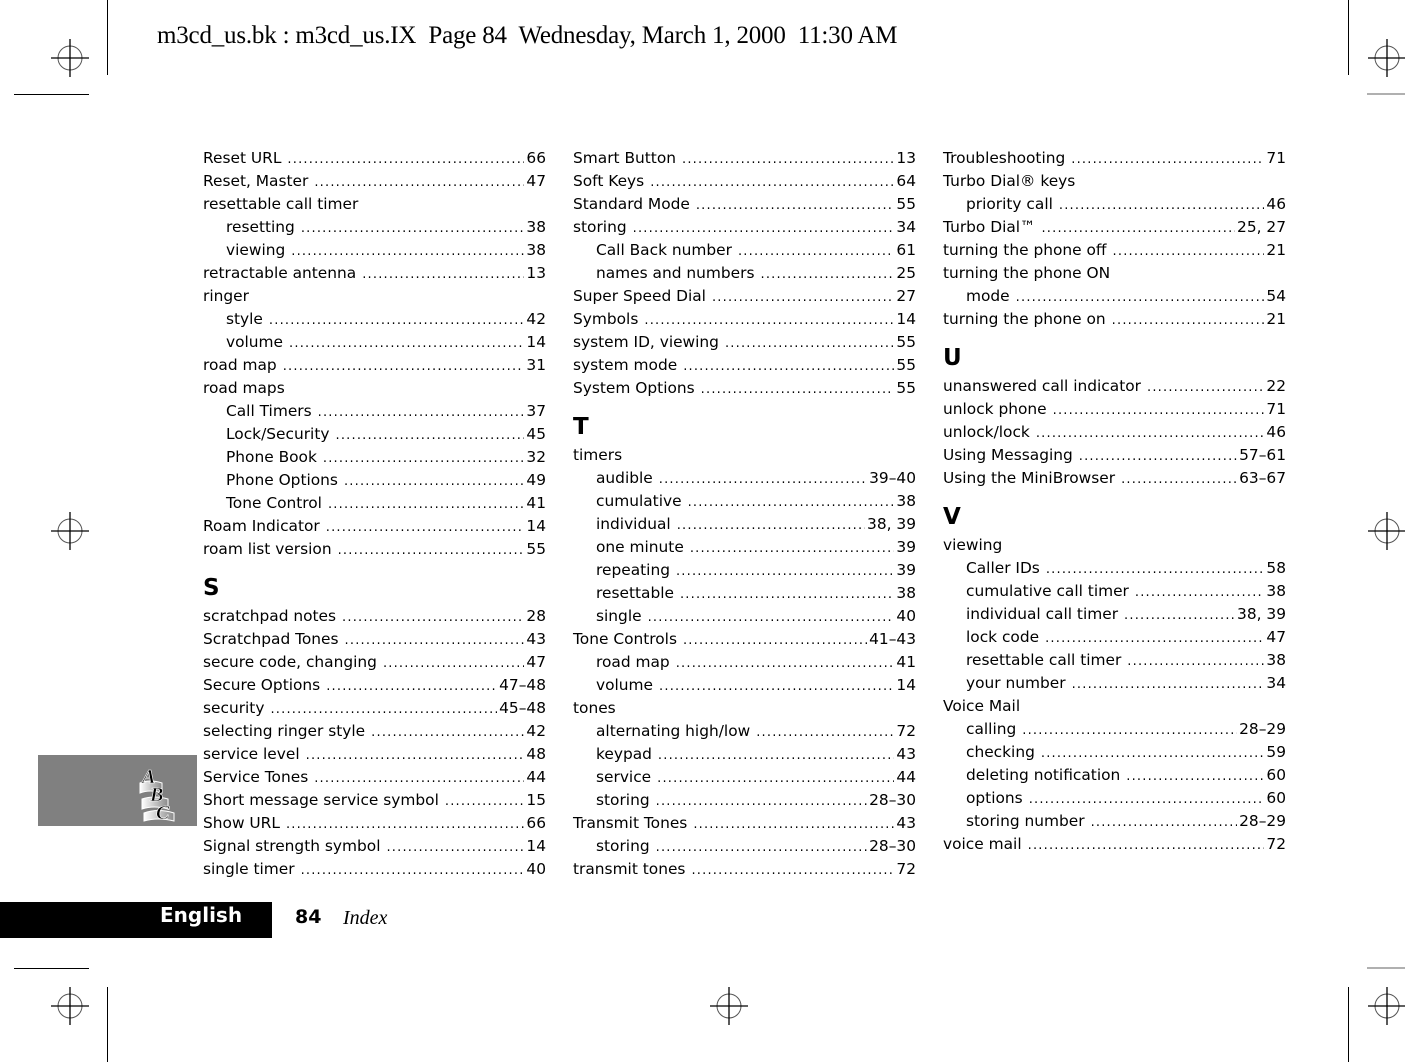 The width and height of the screenshot is (1405, 1062). What do you see at coordinates (1009, 204) in the screenshot?
I see `index-term: priority call` at bounding box center [1009, 204].